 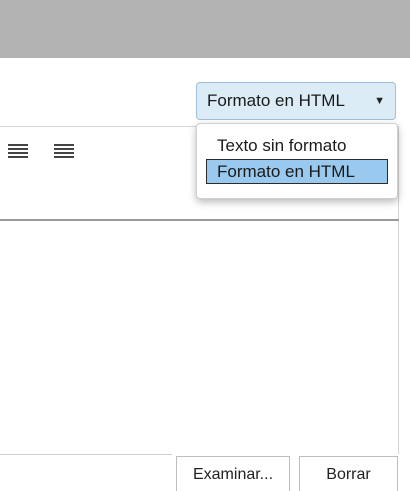 What do you see at coordinates (205, 29) in the screenshot?
I see `top-bar` at bounding box center [205, 29].